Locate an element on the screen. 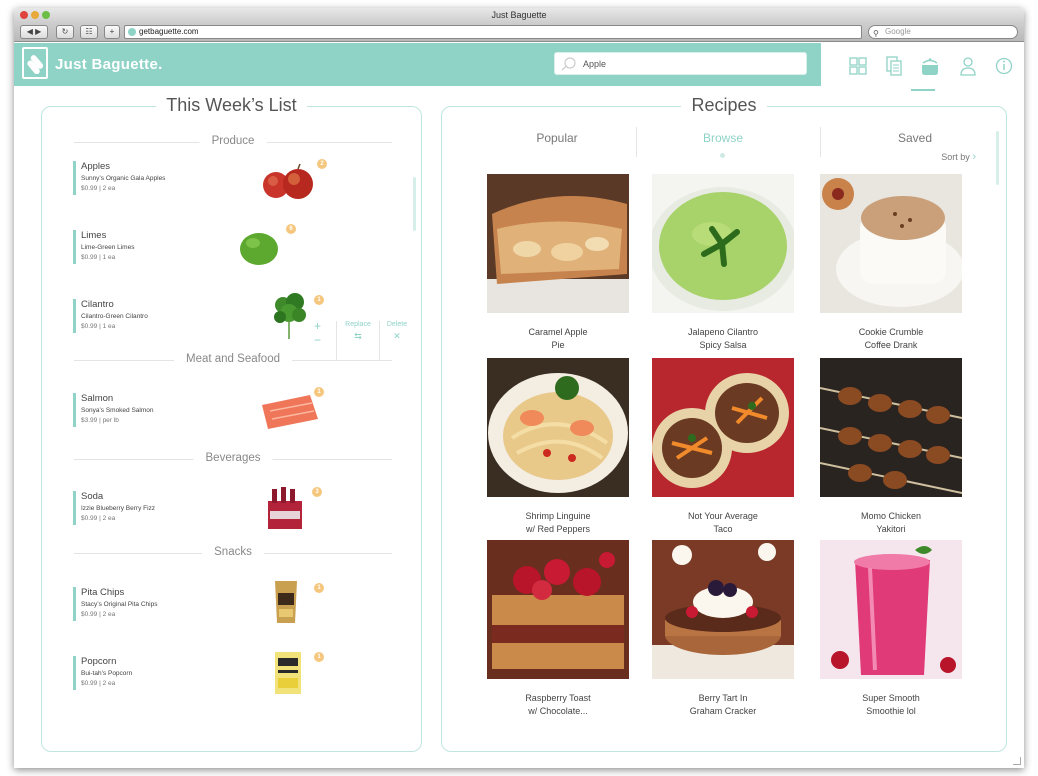 Image resolution: width=1038 pixels, height=776 pixels. recipe-card-berry-tart: Berry Tart In Graham Cracker is located at coordinates (723, 629).